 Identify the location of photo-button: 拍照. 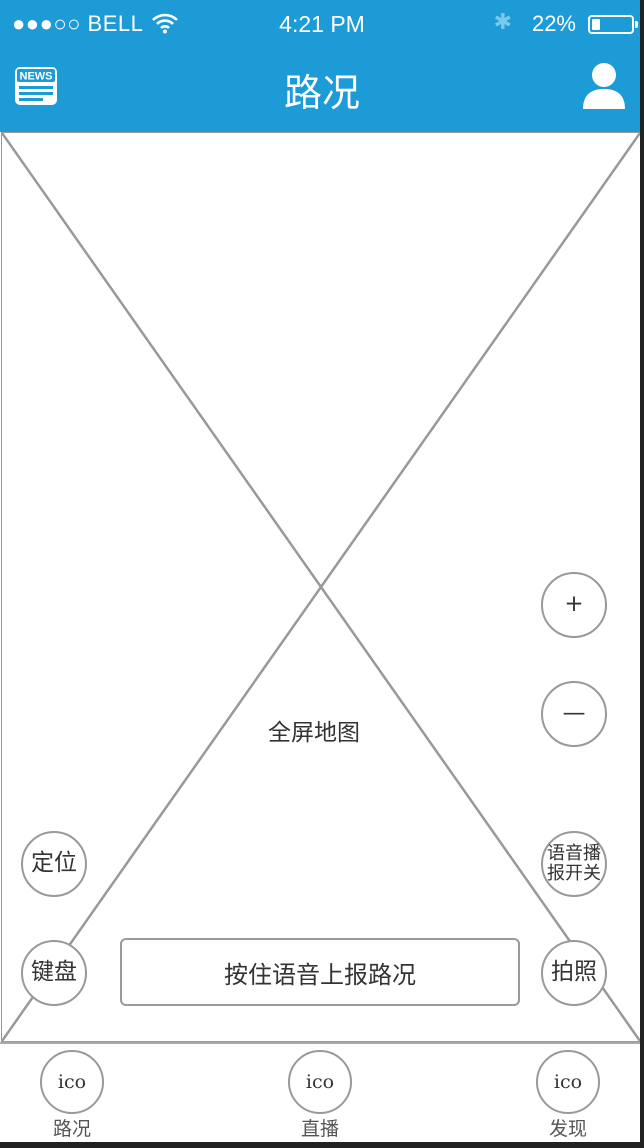
(574, 973).